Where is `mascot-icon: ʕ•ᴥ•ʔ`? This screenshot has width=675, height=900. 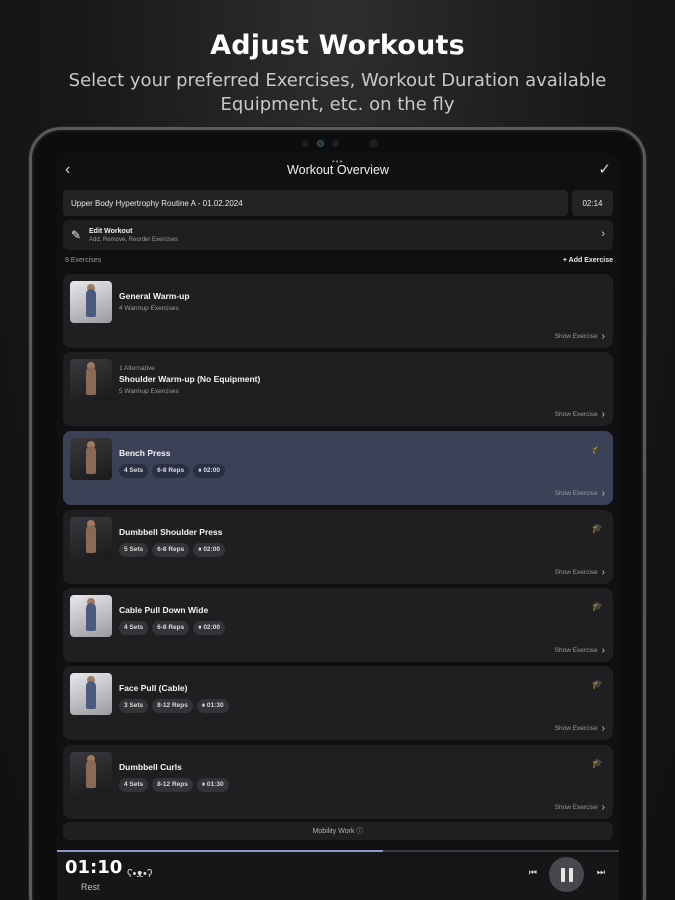
mascot-icon: ʕ•ᴥ•ʔ is located at coordinates (139, 874).